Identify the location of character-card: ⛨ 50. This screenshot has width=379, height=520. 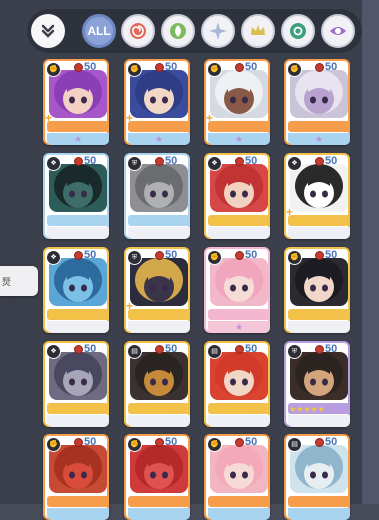
(157, 196).